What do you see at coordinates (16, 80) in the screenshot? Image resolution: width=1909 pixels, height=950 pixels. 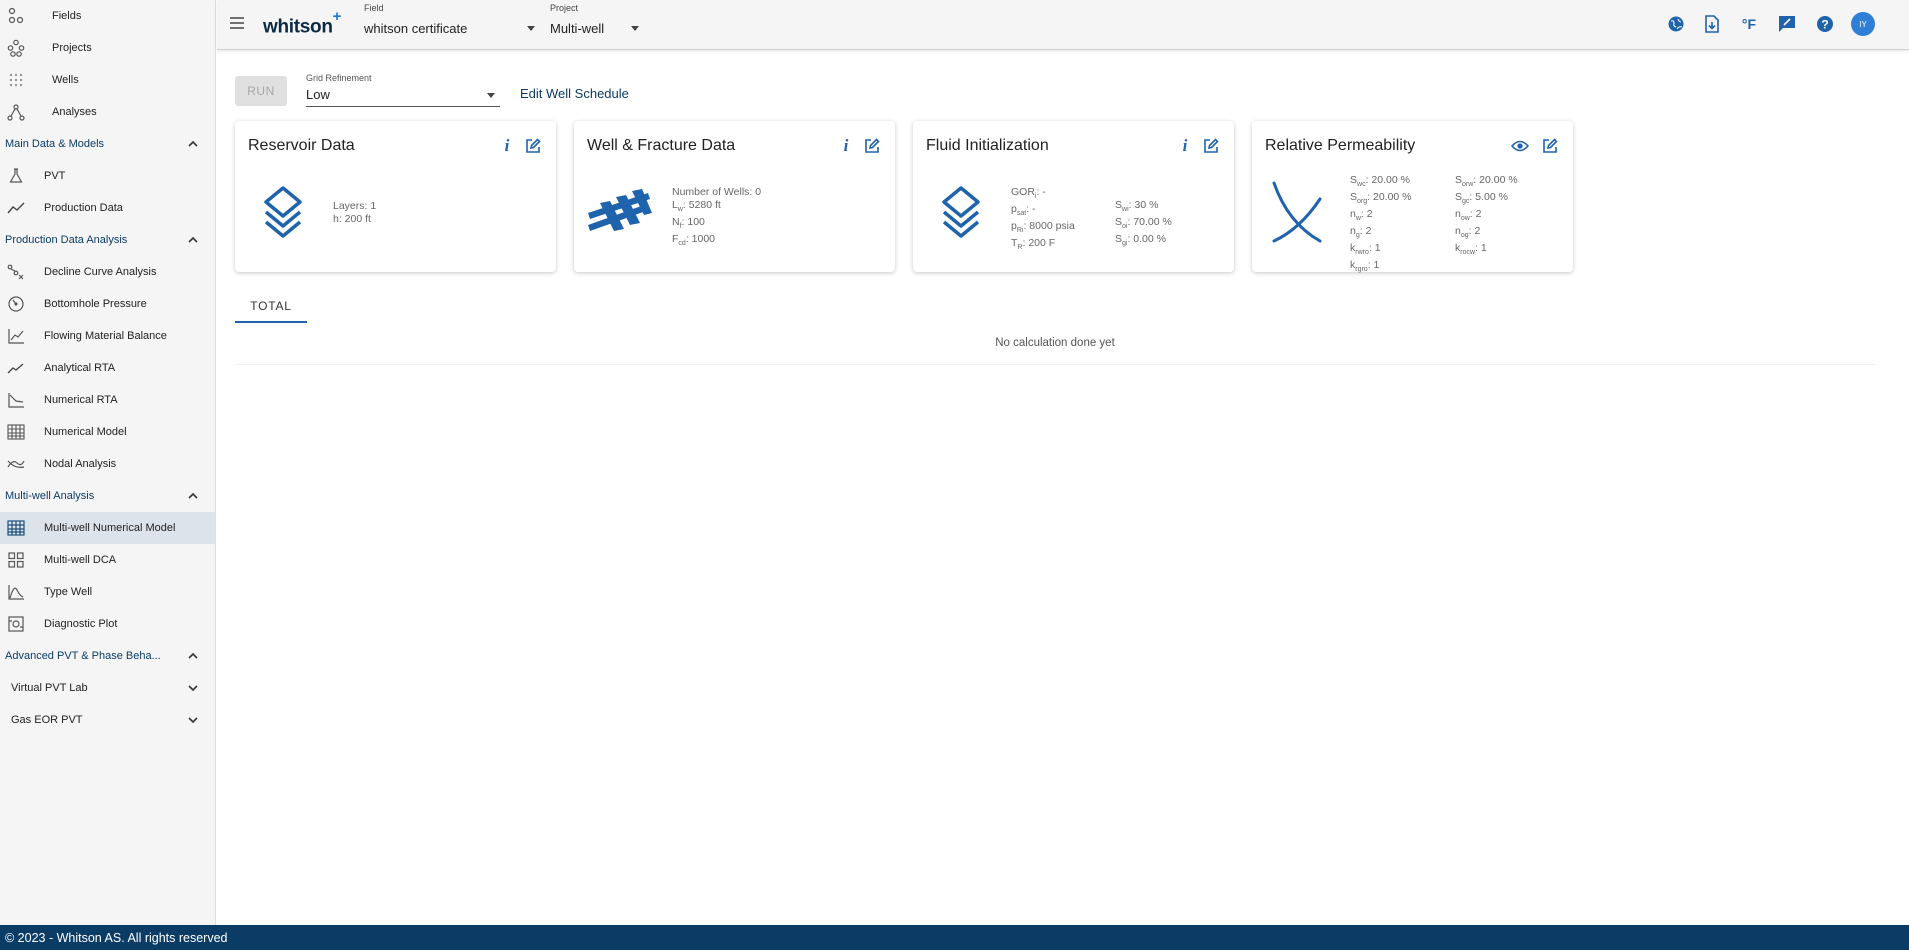 I see `wells-icon` at bounding box center [16, 80].